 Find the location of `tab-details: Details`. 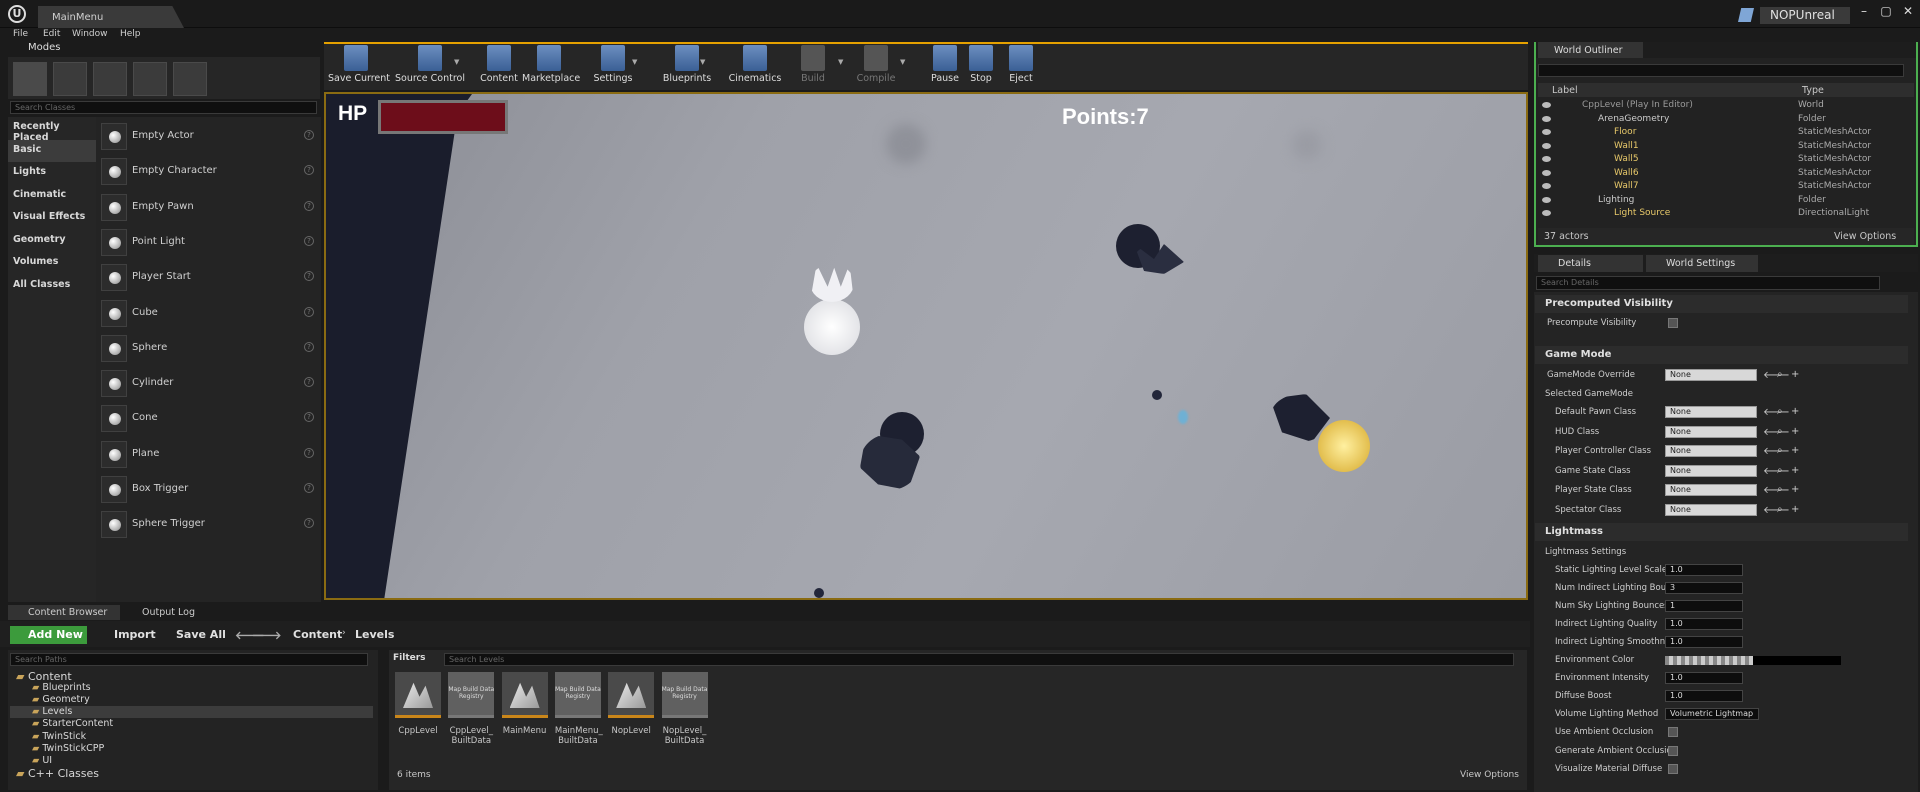

tab-details: Details is located at coordinates (1590, 263).